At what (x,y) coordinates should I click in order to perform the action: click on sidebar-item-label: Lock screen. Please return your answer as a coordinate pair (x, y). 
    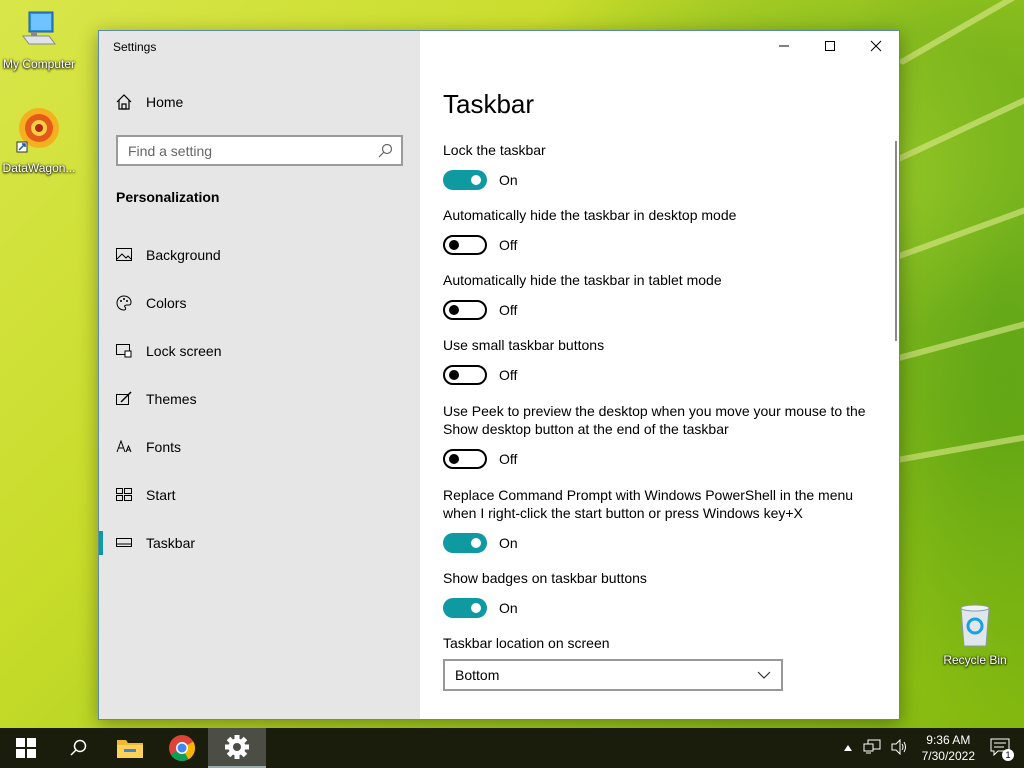
    Looking at the image, I should click on (184, 351).